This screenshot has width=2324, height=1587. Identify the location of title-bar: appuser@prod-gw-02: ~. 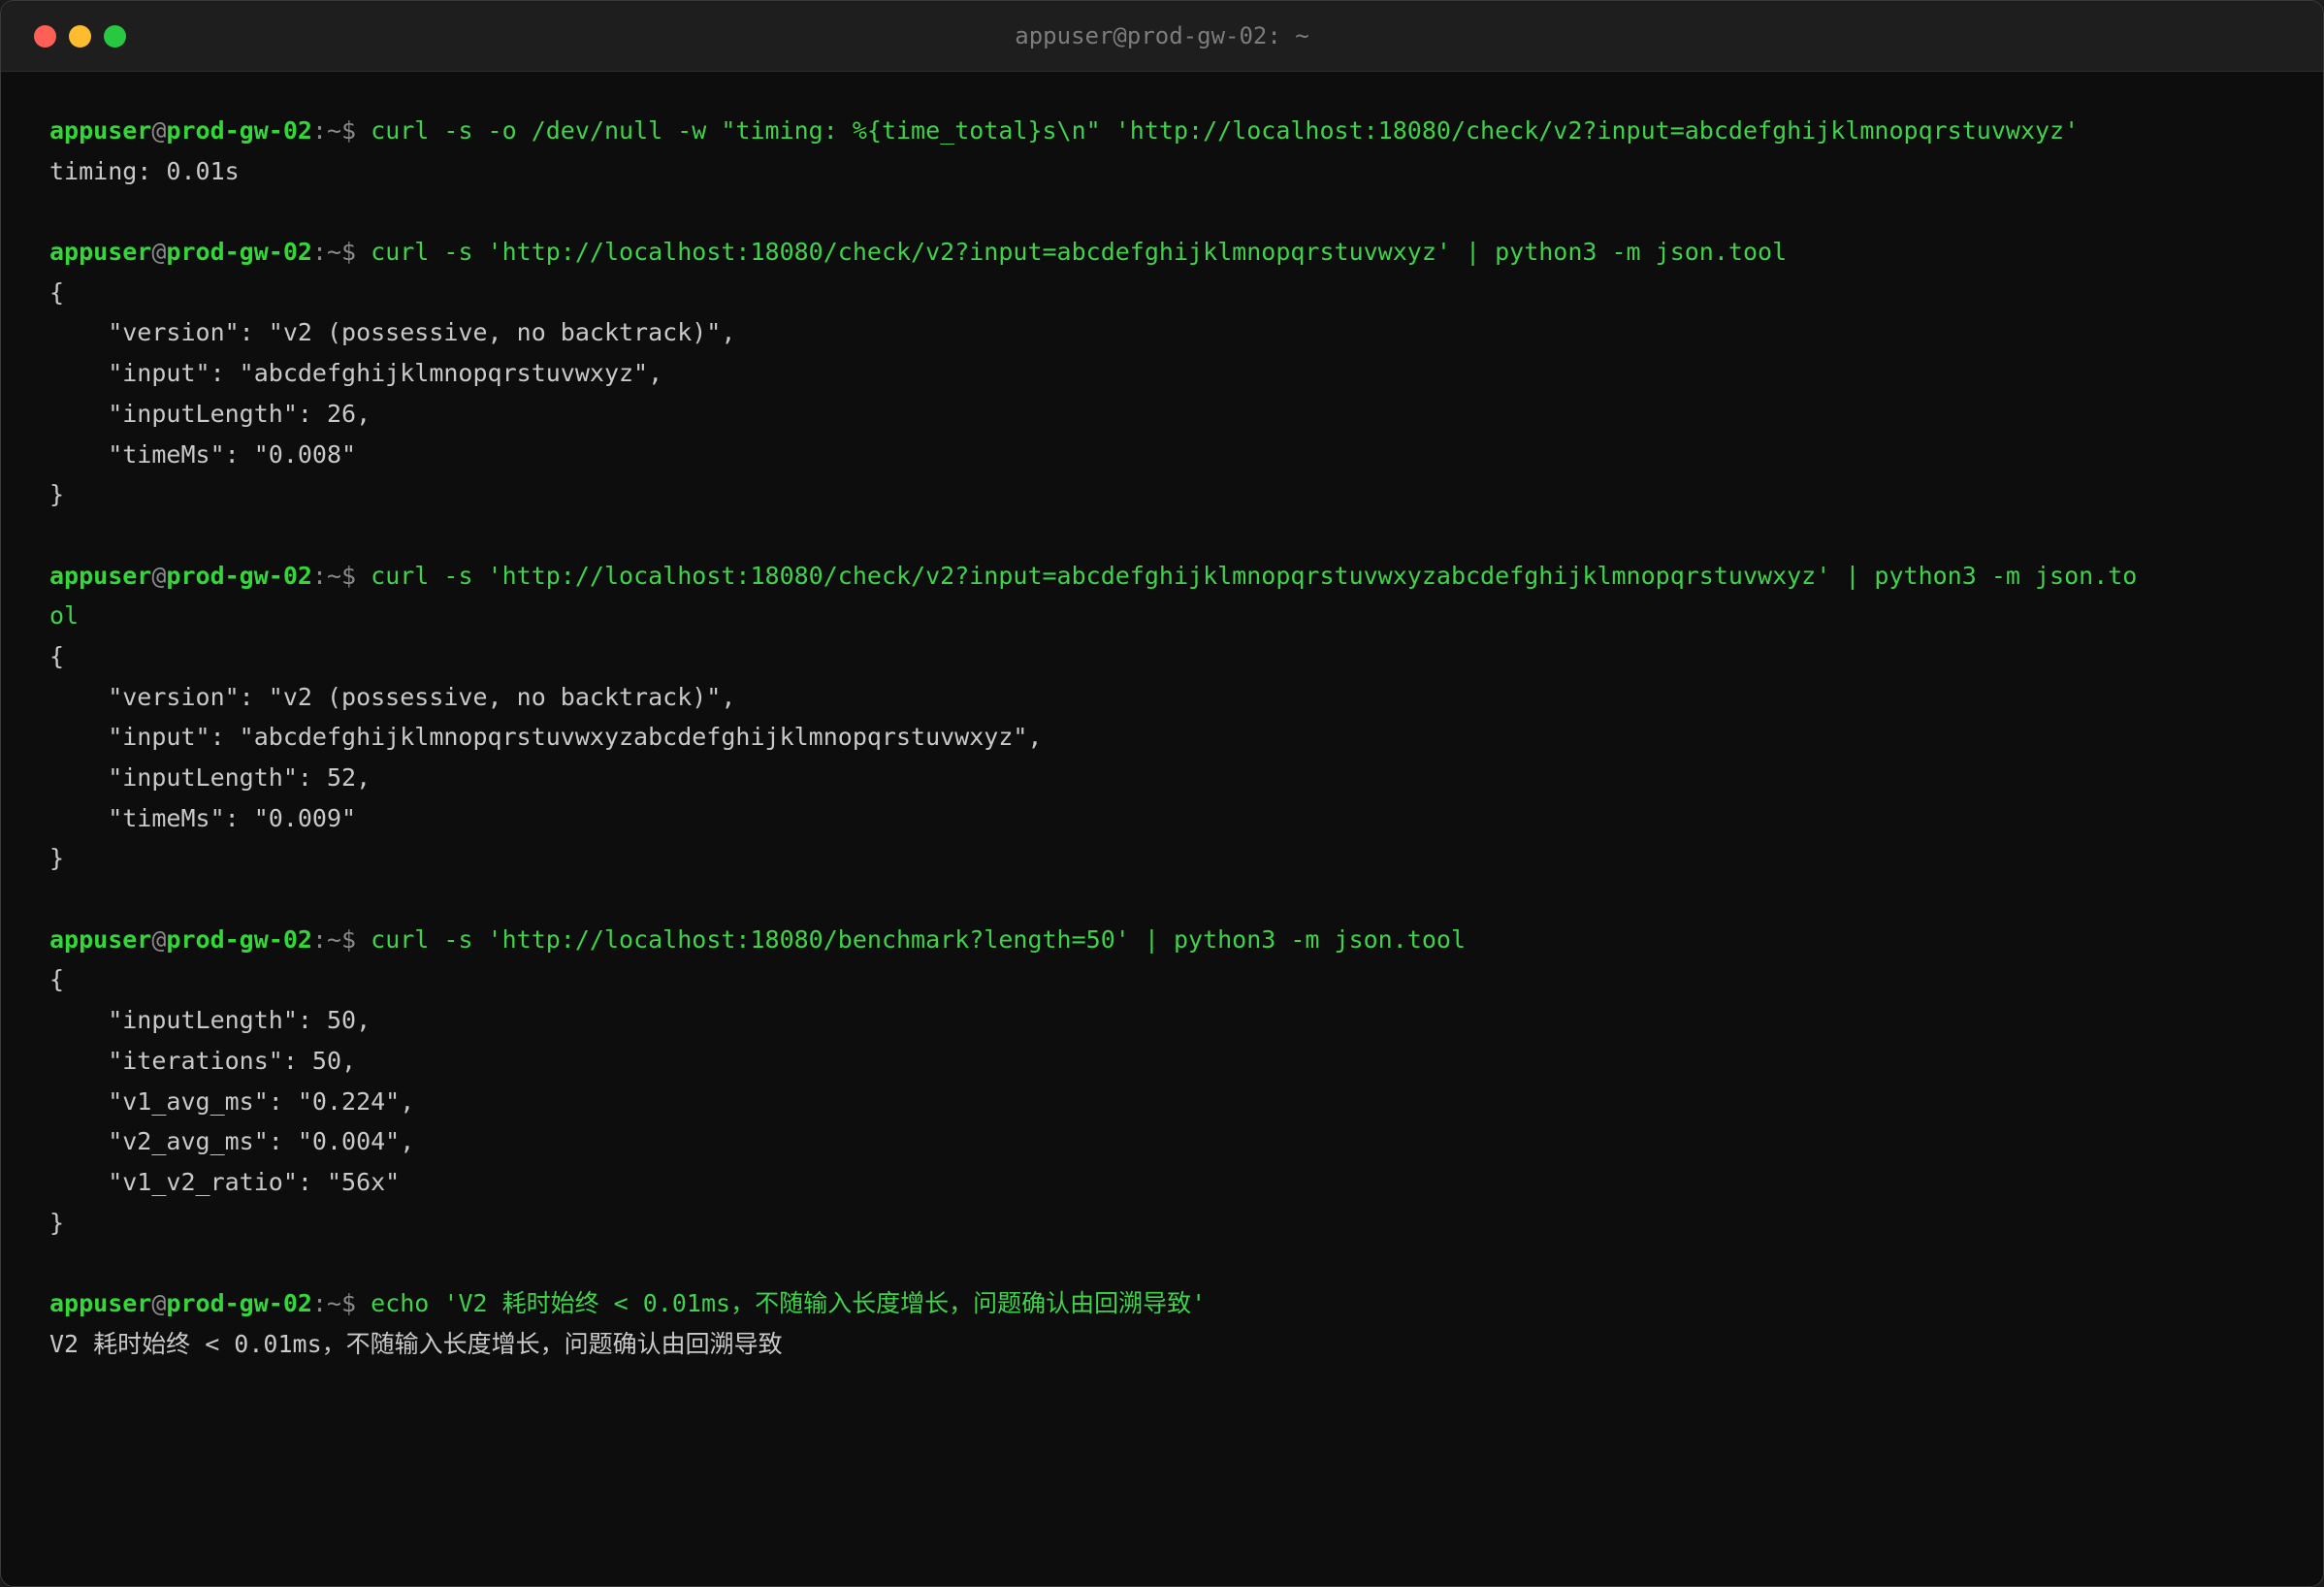
(1162, 36).